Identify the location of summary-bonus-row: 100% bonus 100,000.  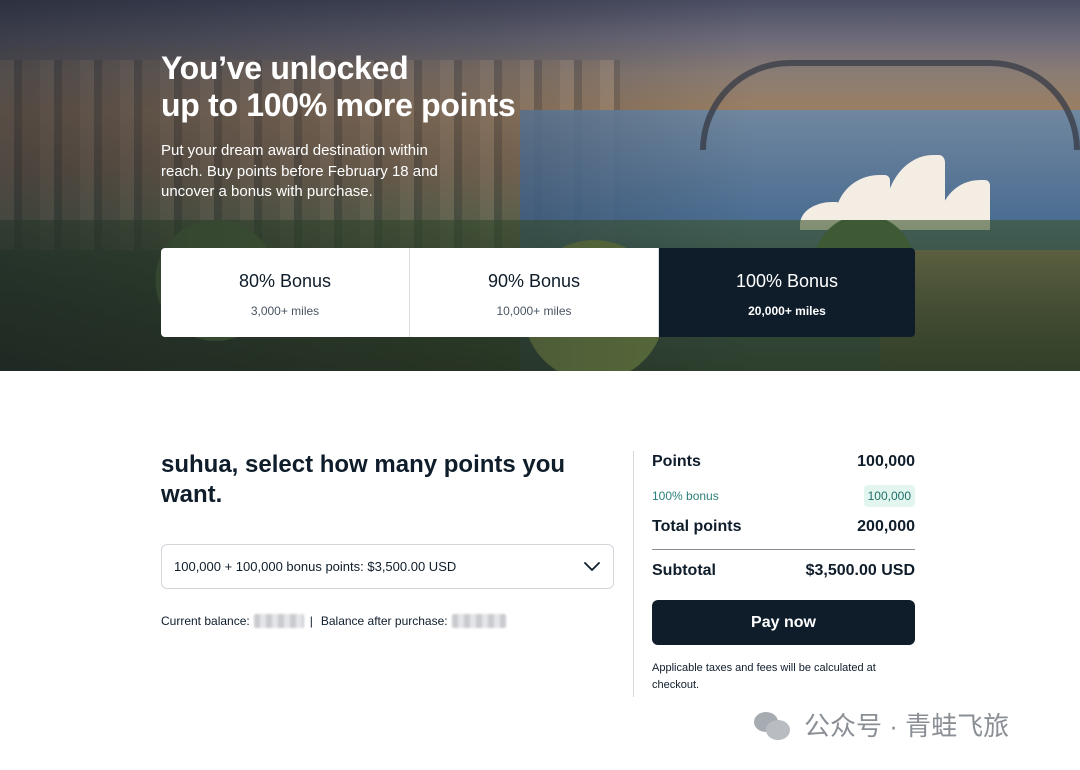
(783, 496).